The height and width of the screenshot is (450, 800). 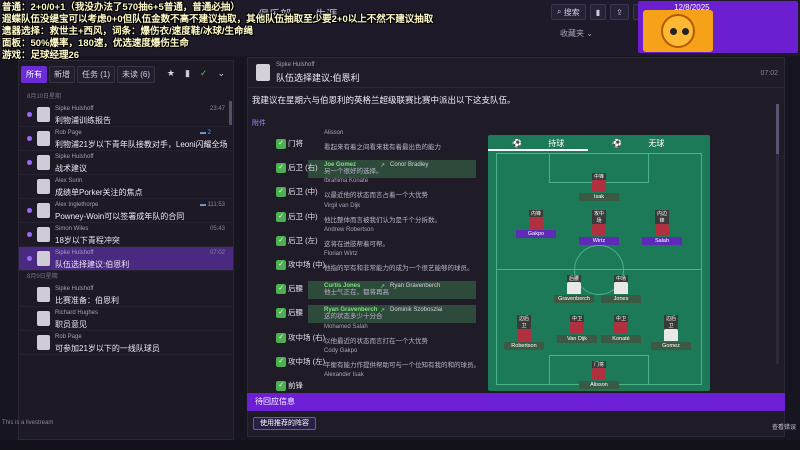 I want to click on player-comment: 平衡有能力作提供帮助可与一个位知有我的和的球员。, so click(x=402, y=365).